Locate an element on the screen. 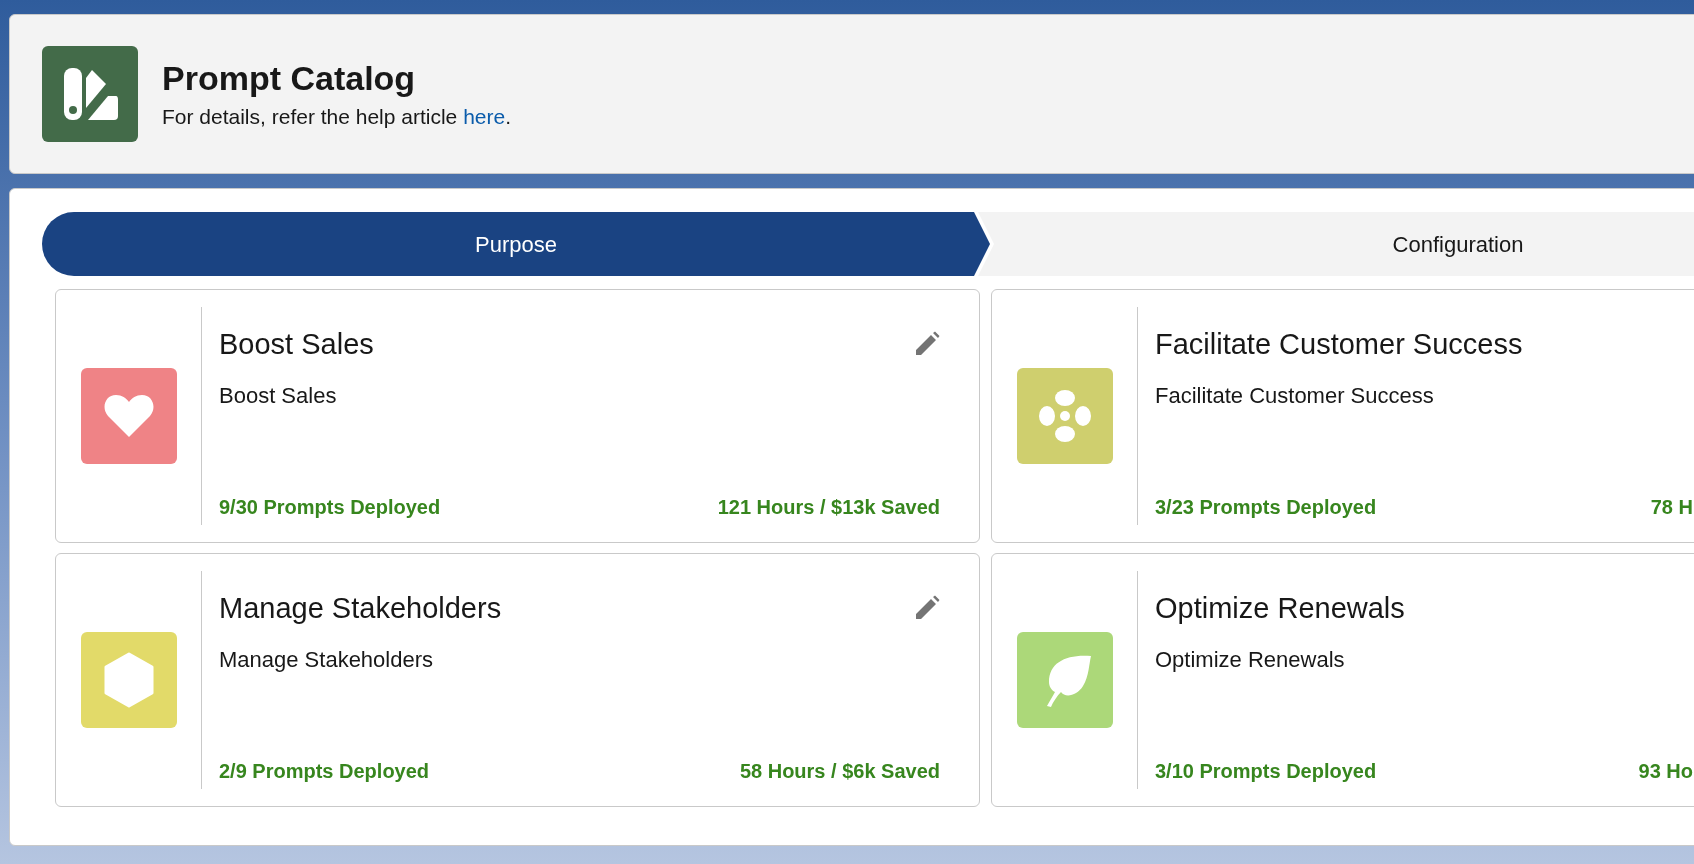 This screenshot has height=864, width=1694. page-subtitle: For details, refer the help article here. is located at coordinates (336, 117).